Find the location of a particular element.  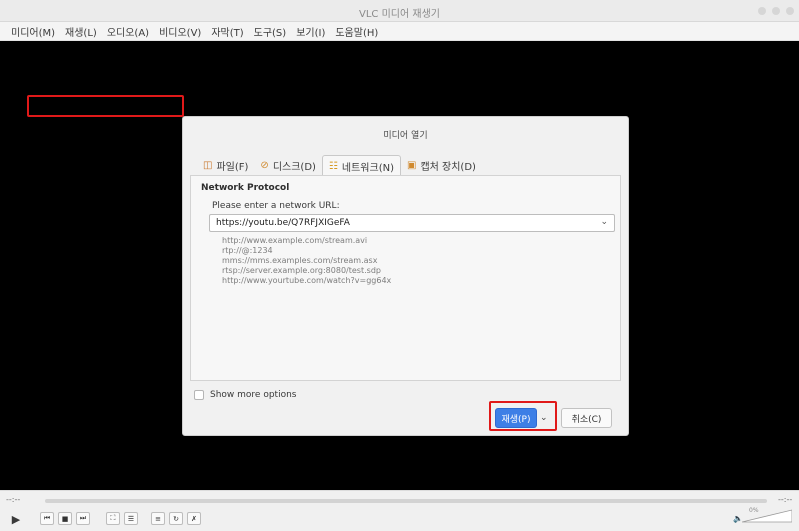

tab-file-label: 파일(F) is located at coordinates (232, 167).